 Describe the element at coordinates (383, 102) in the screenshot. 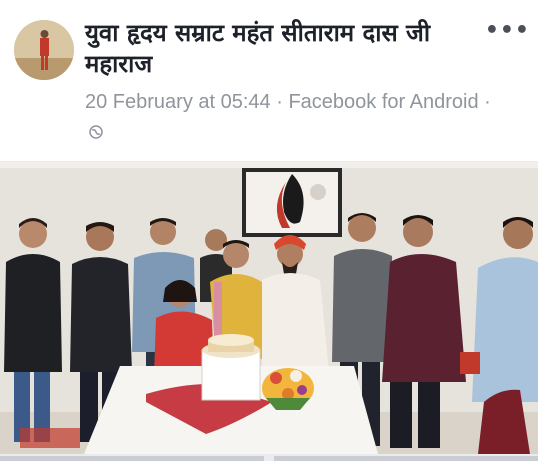

I see `post-source: Facebook for Android` at that location.